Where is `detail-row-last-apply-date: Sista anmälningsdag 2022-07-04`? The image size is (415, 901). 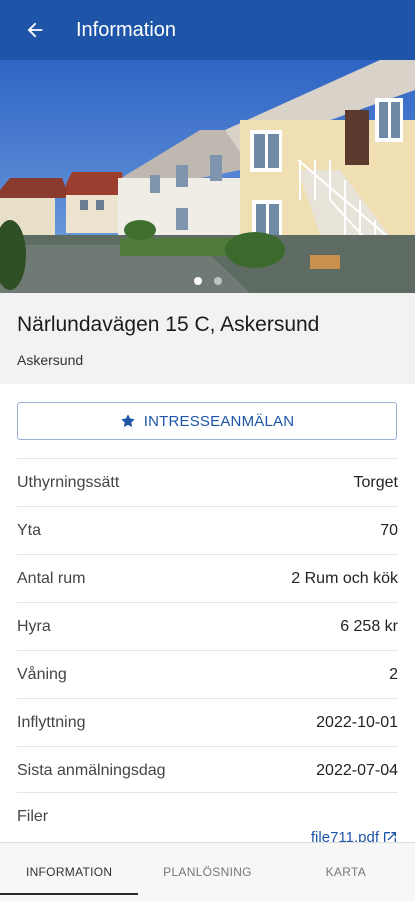
detail-row-last-apply-date: Sista anmälningsdag 2022-07-04 is located at coordinates (207, 770).